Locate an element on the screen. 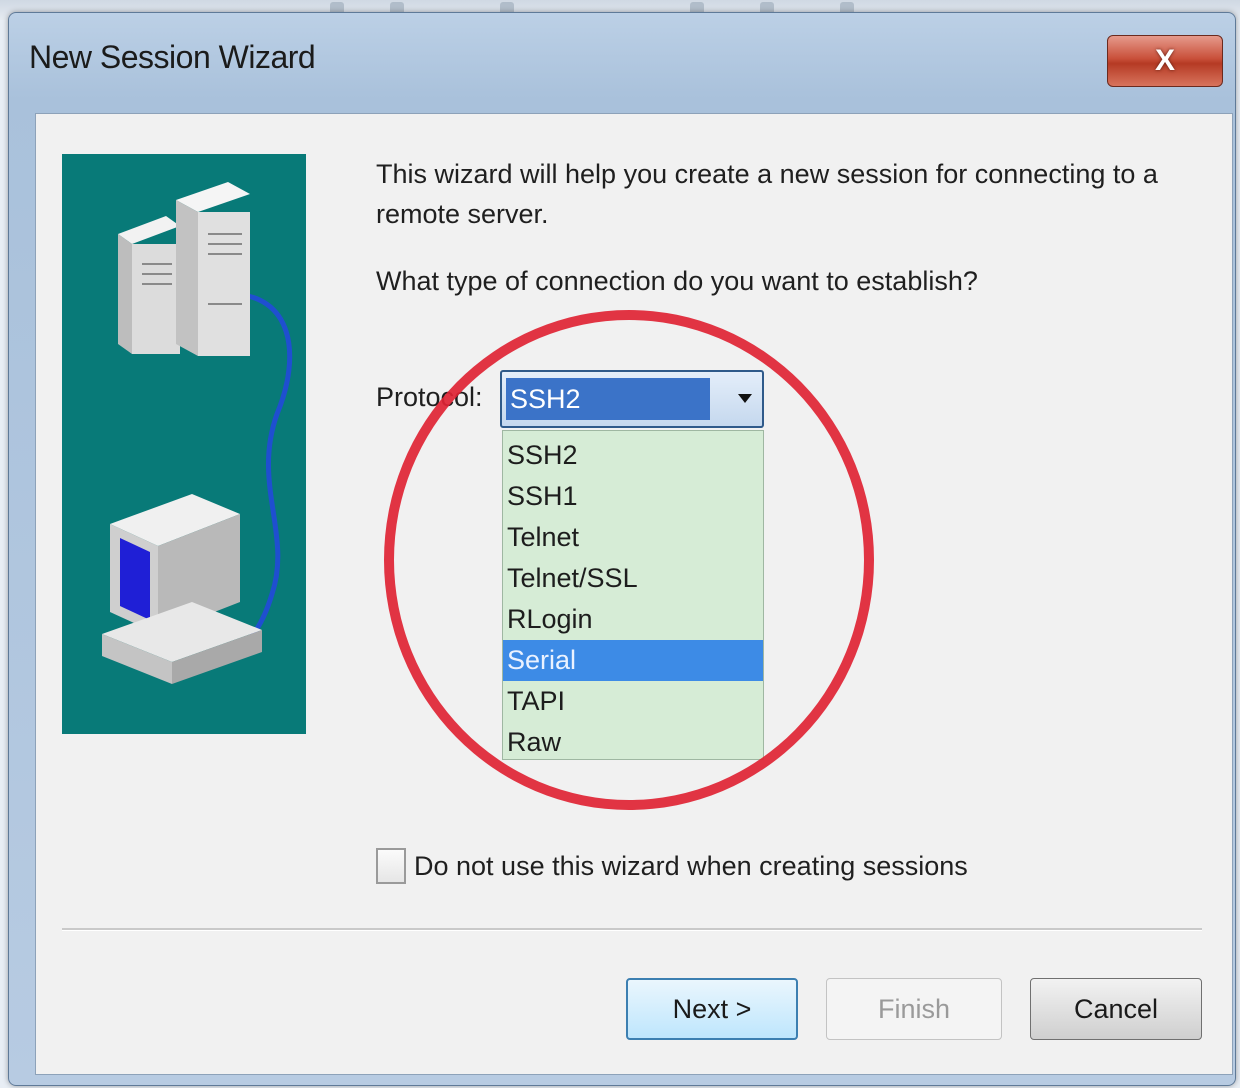 The image size is (1240, 1088). close-button: X is located at coordinates (1165, 61).